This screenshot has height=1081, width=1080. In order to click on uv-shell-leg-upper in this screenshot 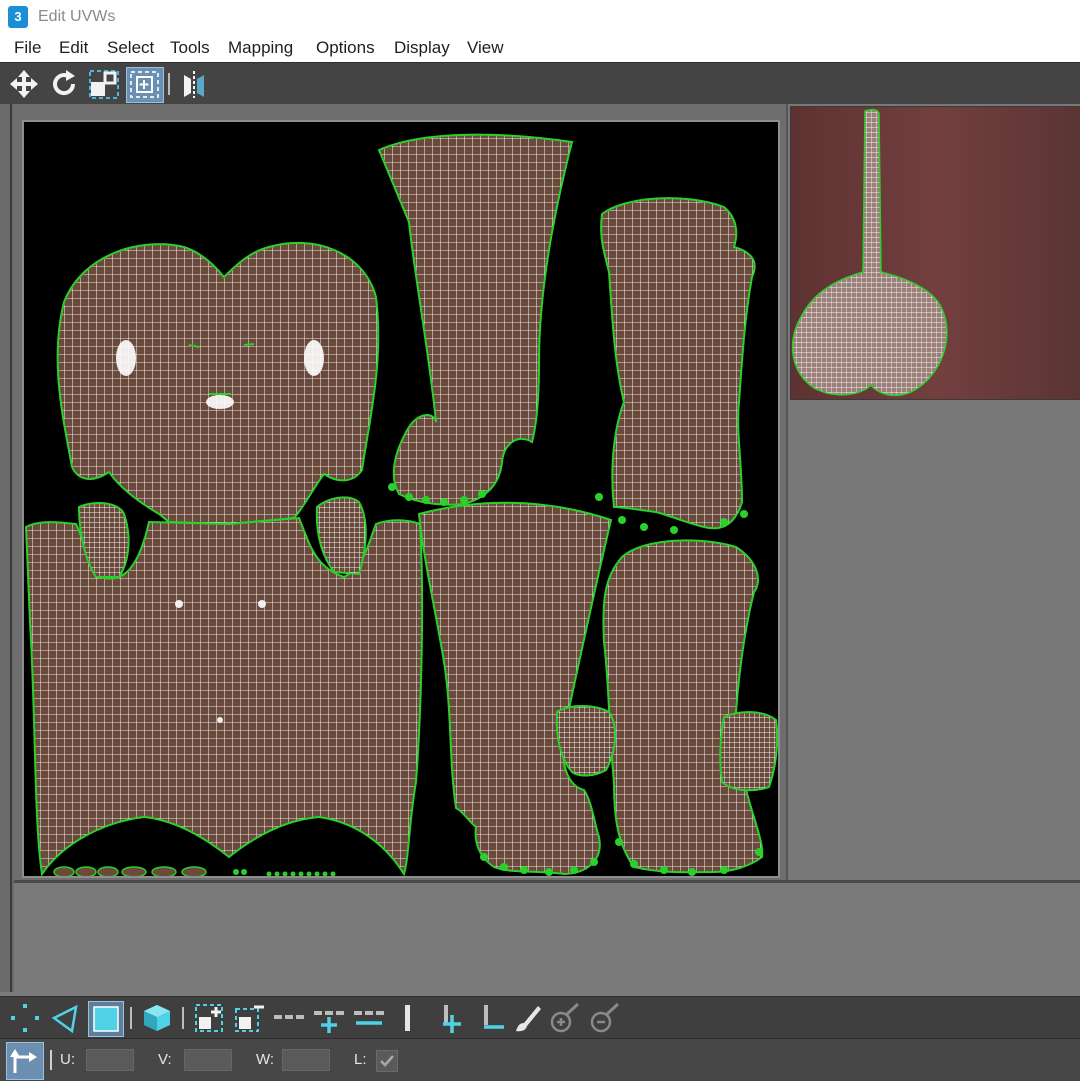, I will do `click(475, 319)`.